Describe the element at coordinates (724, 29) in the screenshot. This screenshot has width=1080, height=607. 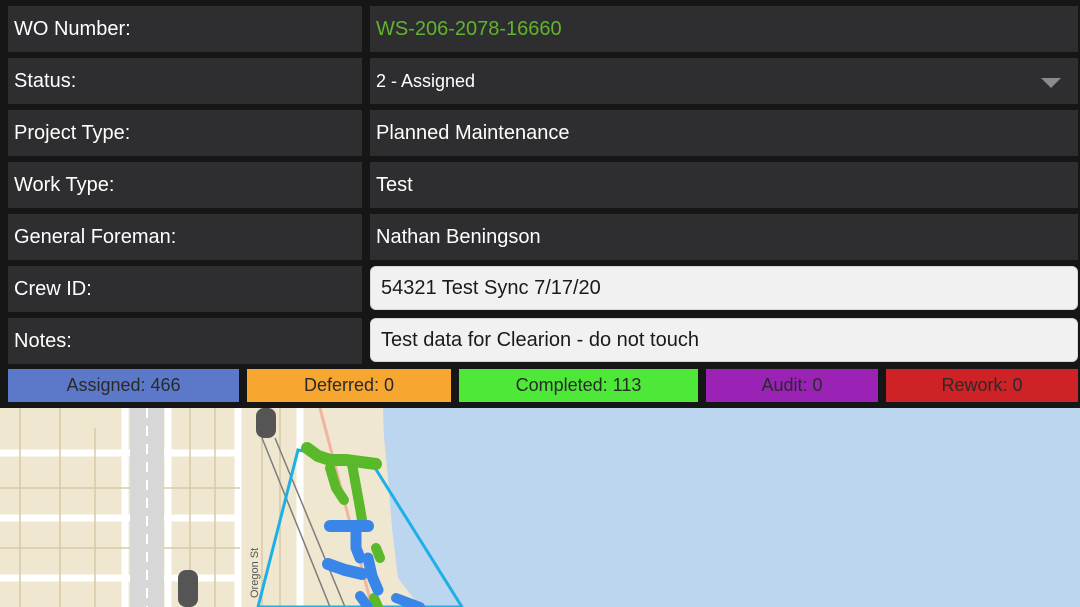
I see `wo-number-value: WS-206-2078-16660` at that location.